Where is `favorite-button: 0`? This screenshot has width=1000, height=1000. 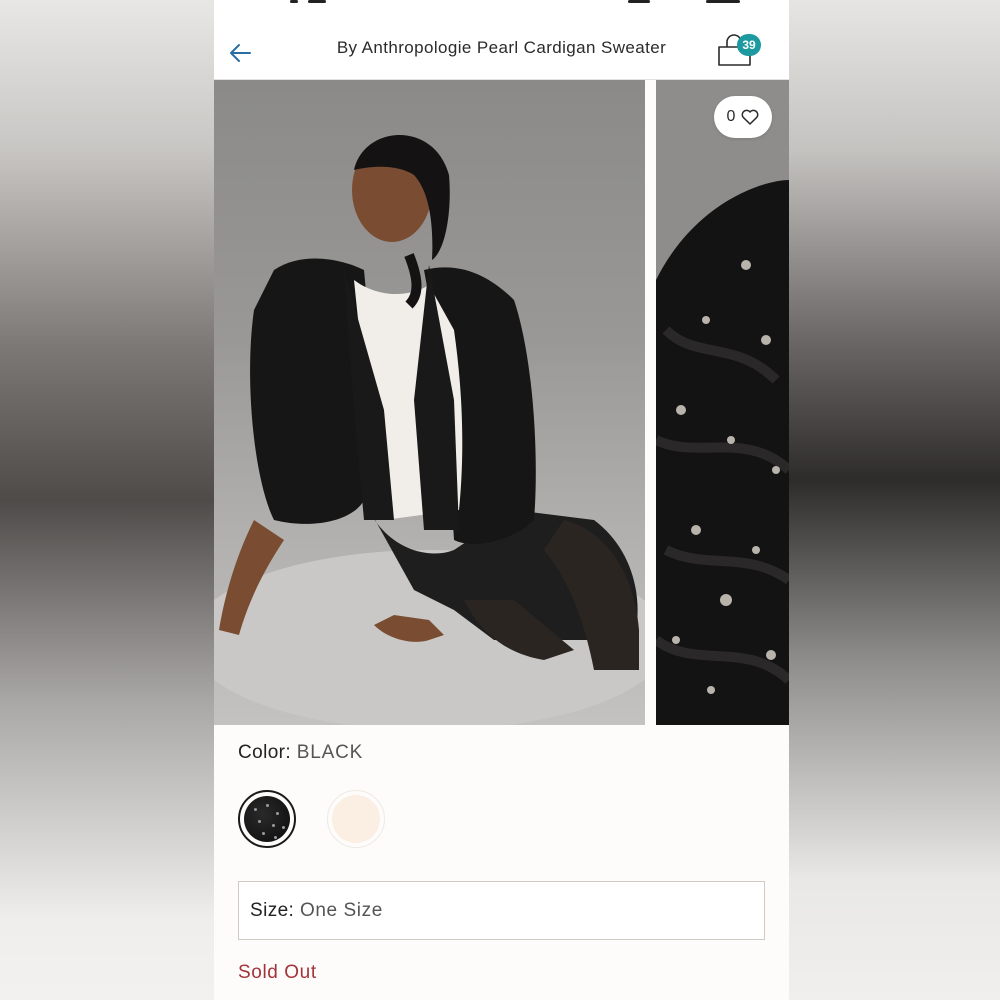 favorite-button: 0 is located at coordinates (743, 117).